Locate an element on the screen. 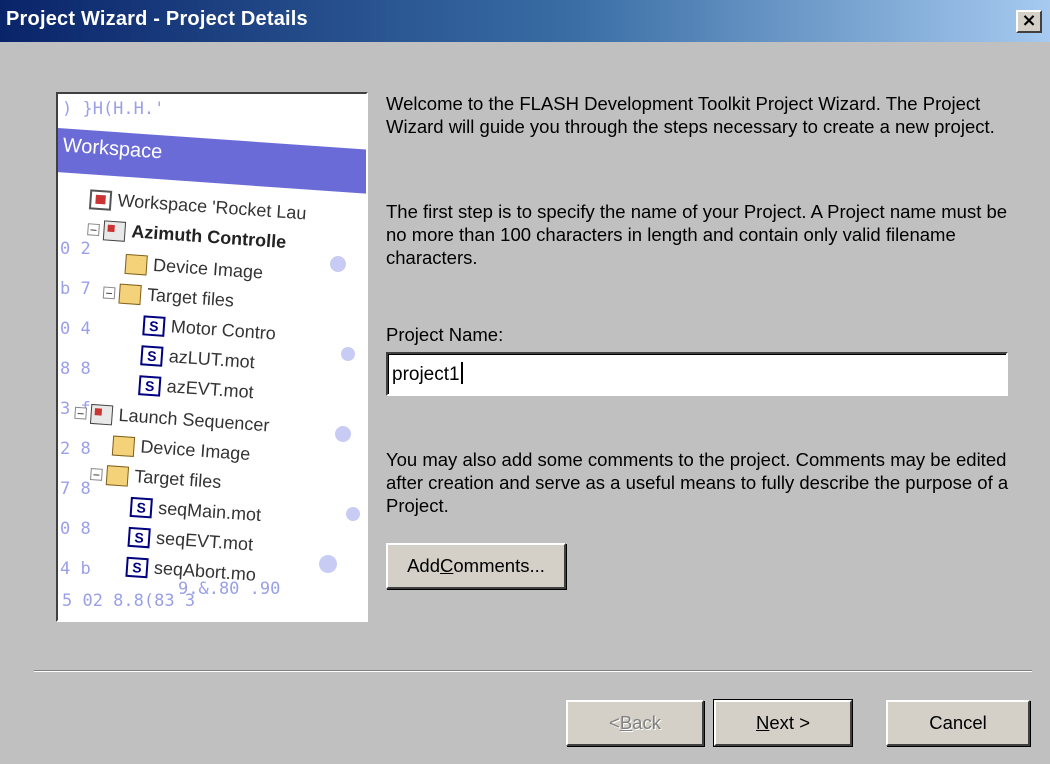 Image resolution: width=1050 pixels, height=764 pixels. text-caret is located at coordinates (461, 373).